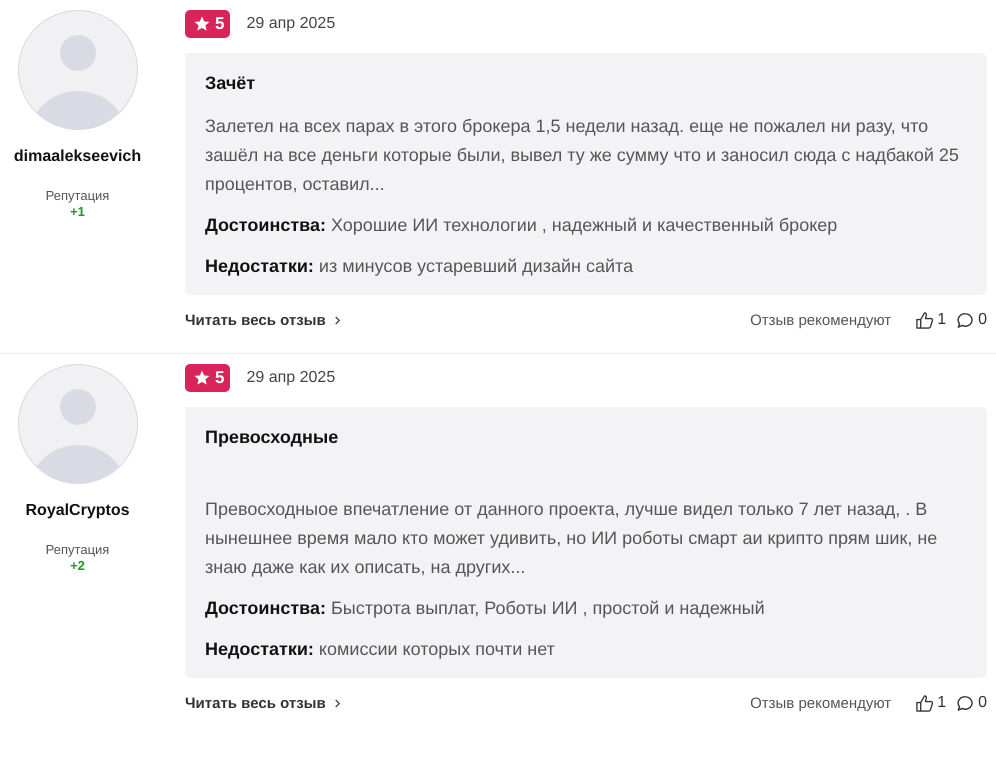  Describe the element at coordinates (521, 225) in the screenshot. I see `pros-text: Достоинства: Хорошие ИИ технологии , надежный и качественный брокер` at that location.